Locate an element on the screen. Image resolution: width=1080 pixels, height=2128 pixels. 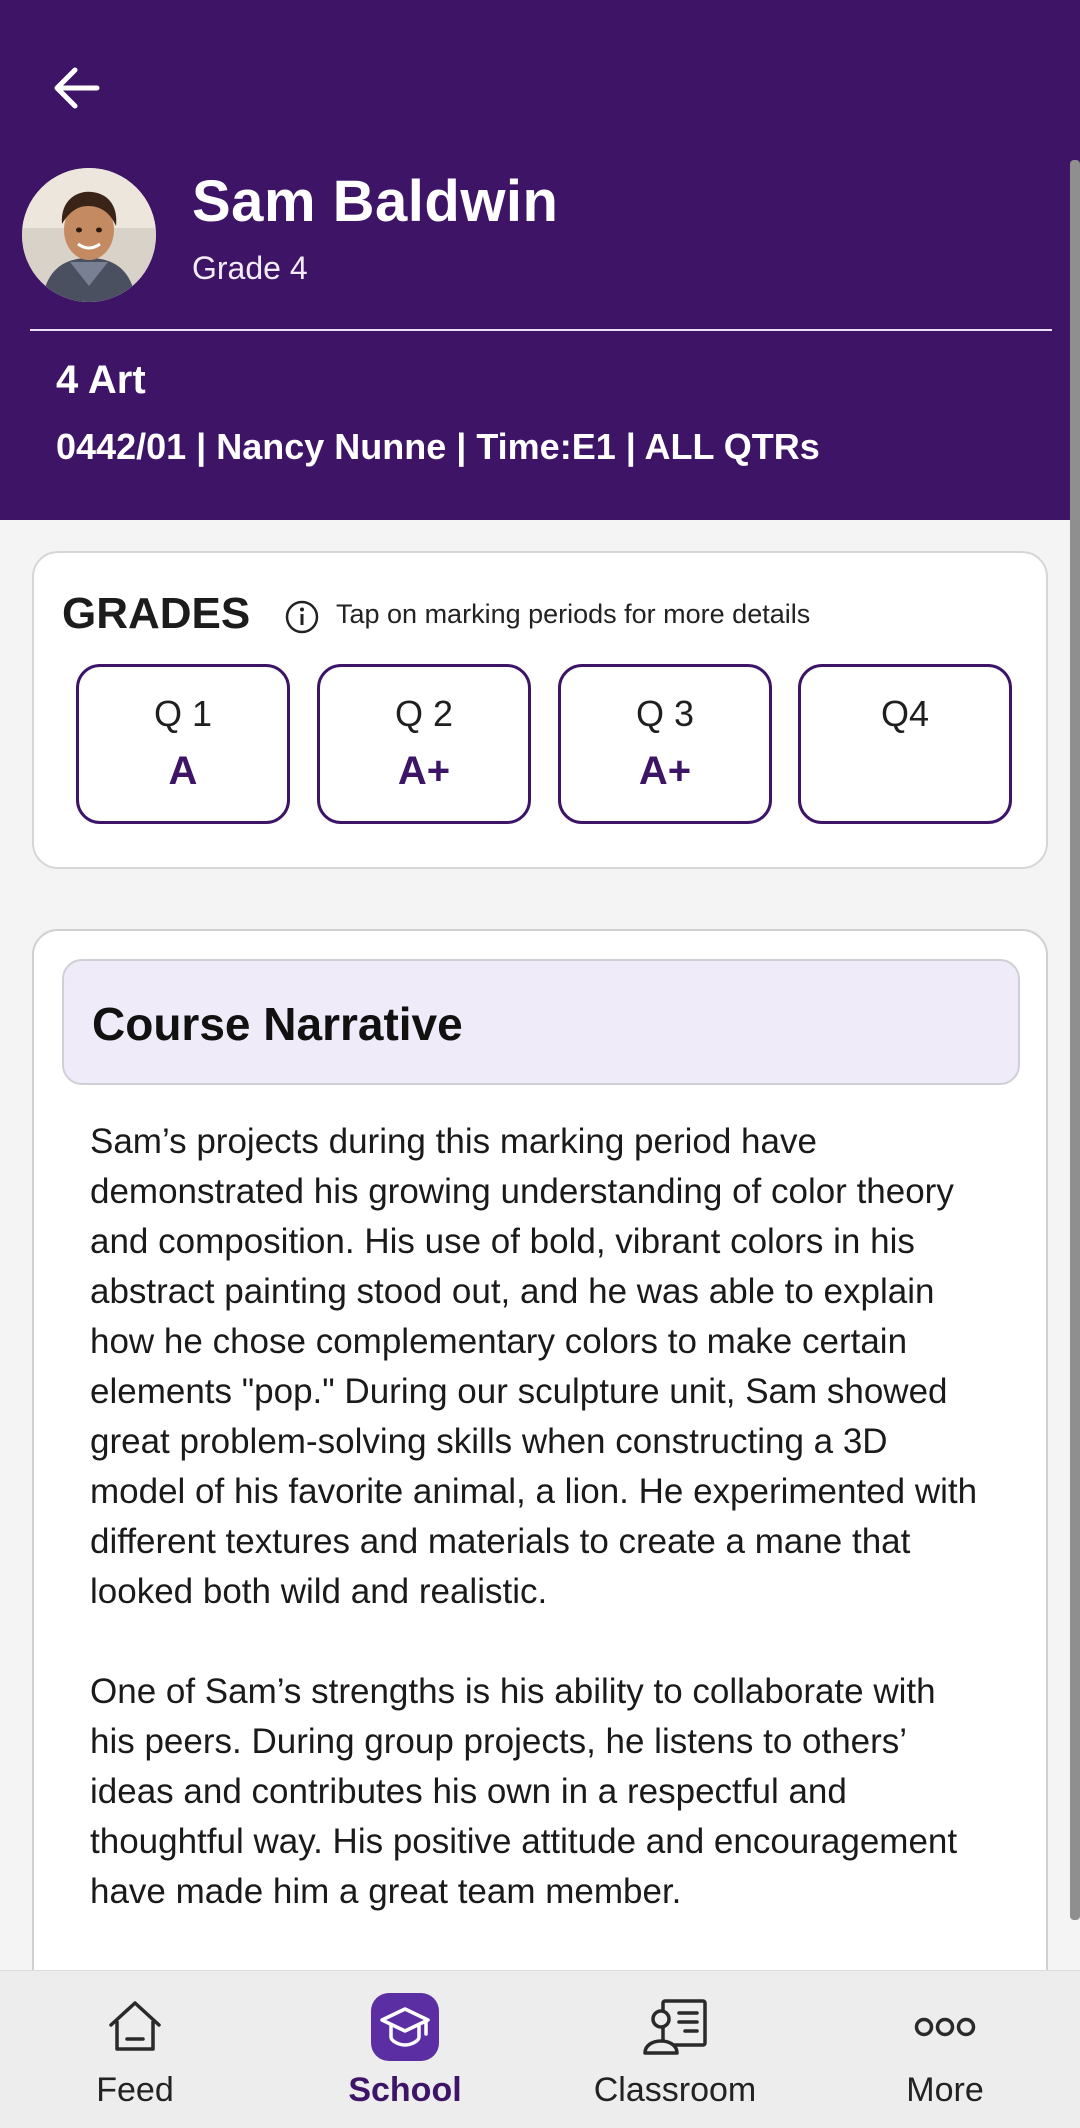
nav-label-school: School is located at coordinates (405, 2090).